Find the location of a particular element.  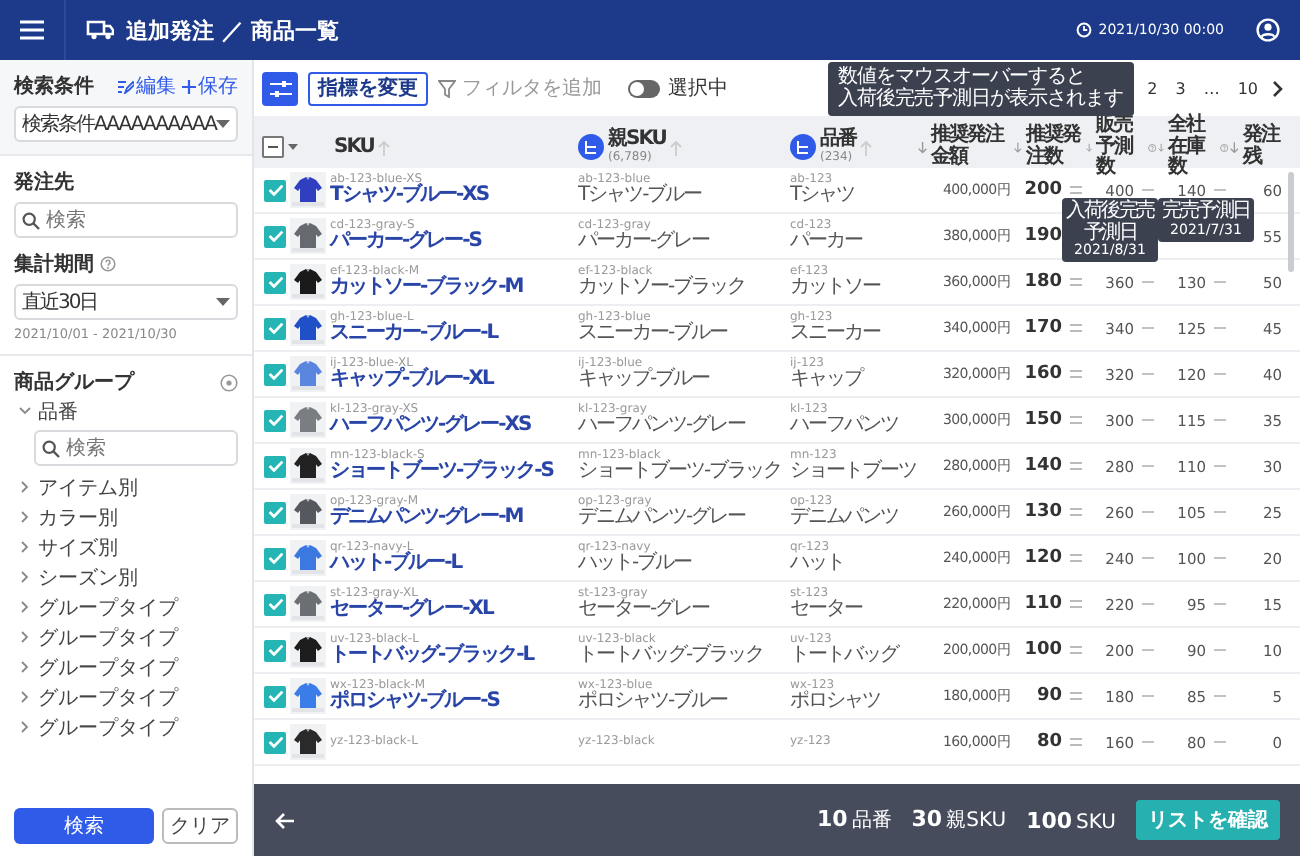

parent-sku-name: ショートブーツ-ブラック is located at coordinates (680, 472).